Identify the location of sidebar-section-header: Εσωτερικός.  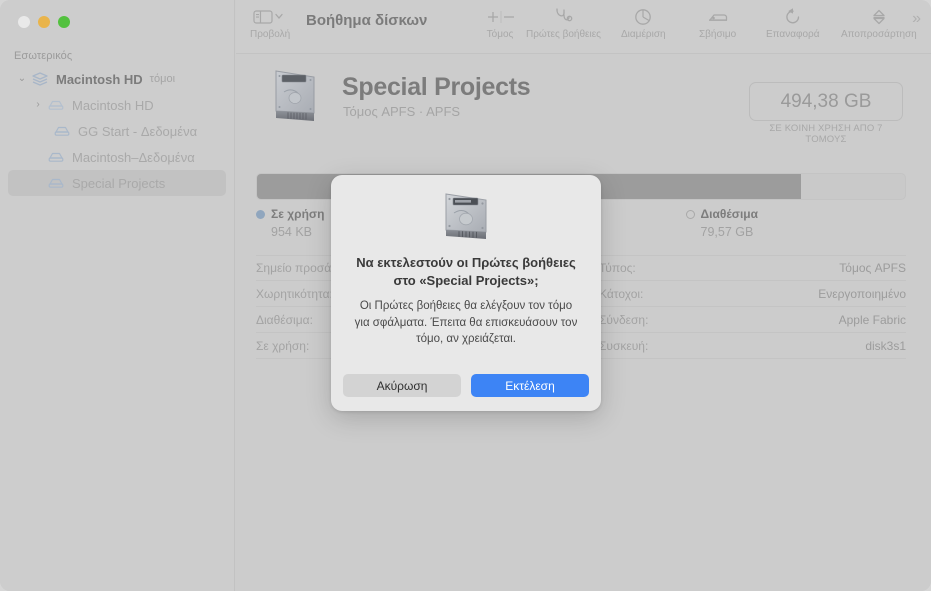
(43, 56).